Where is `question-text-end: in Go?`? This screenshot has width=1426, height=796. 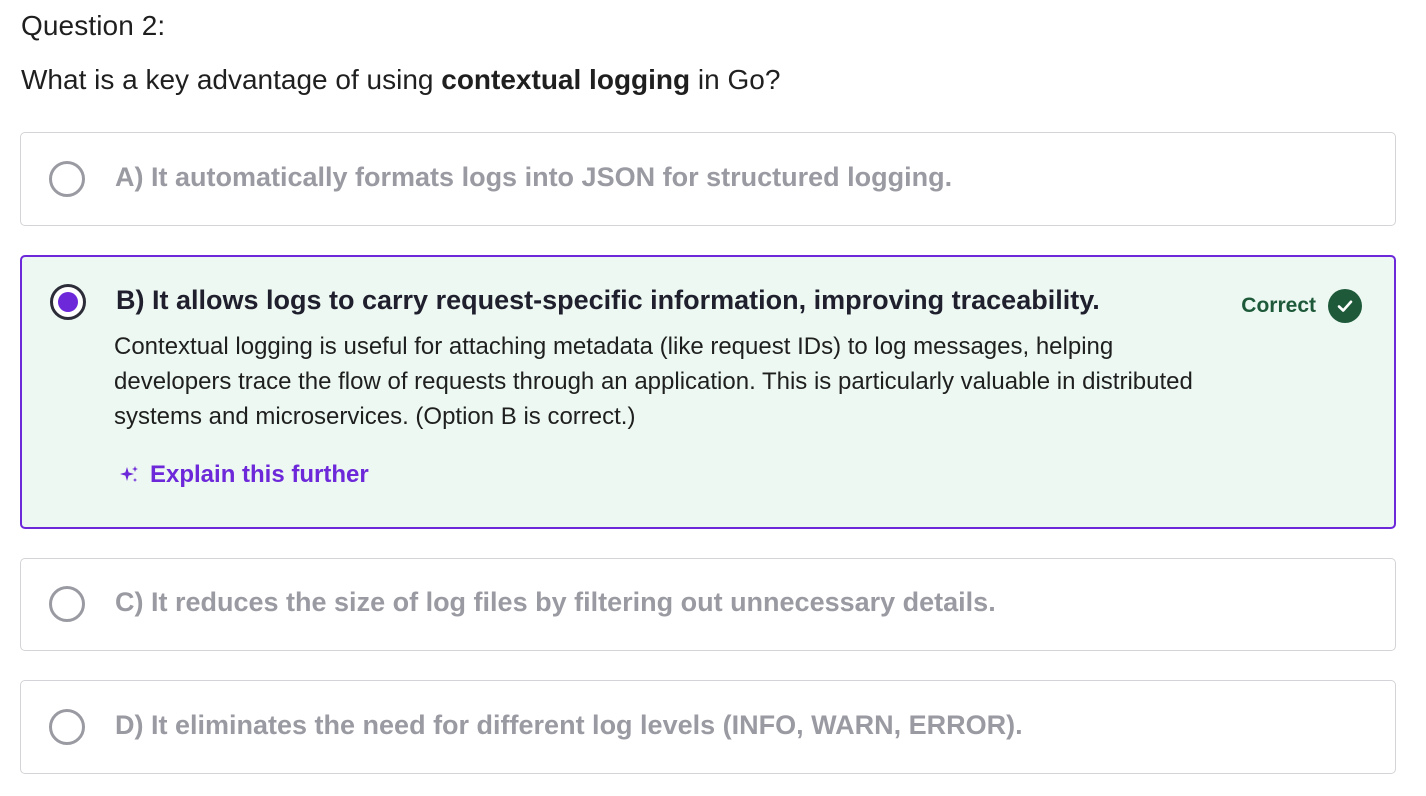
question-text-end: in Go? is located at coordinates (735, 79).